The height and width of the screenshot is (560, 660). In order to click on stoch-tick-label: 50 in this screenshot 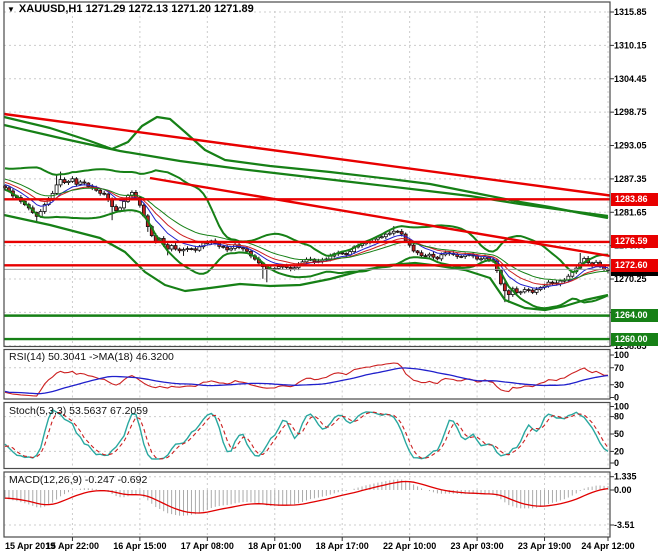, I will do `click(619, 434)`.